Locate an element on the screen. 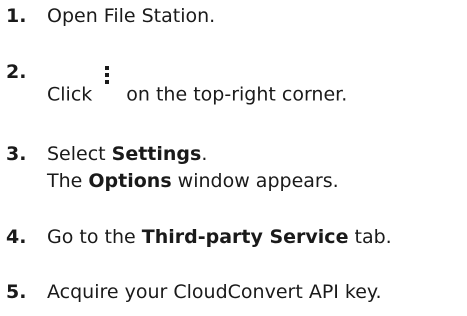 The height and width of the screenshot is (316, 467). third-party-service-label: Third-party Service is located at coordinates (245, 237).